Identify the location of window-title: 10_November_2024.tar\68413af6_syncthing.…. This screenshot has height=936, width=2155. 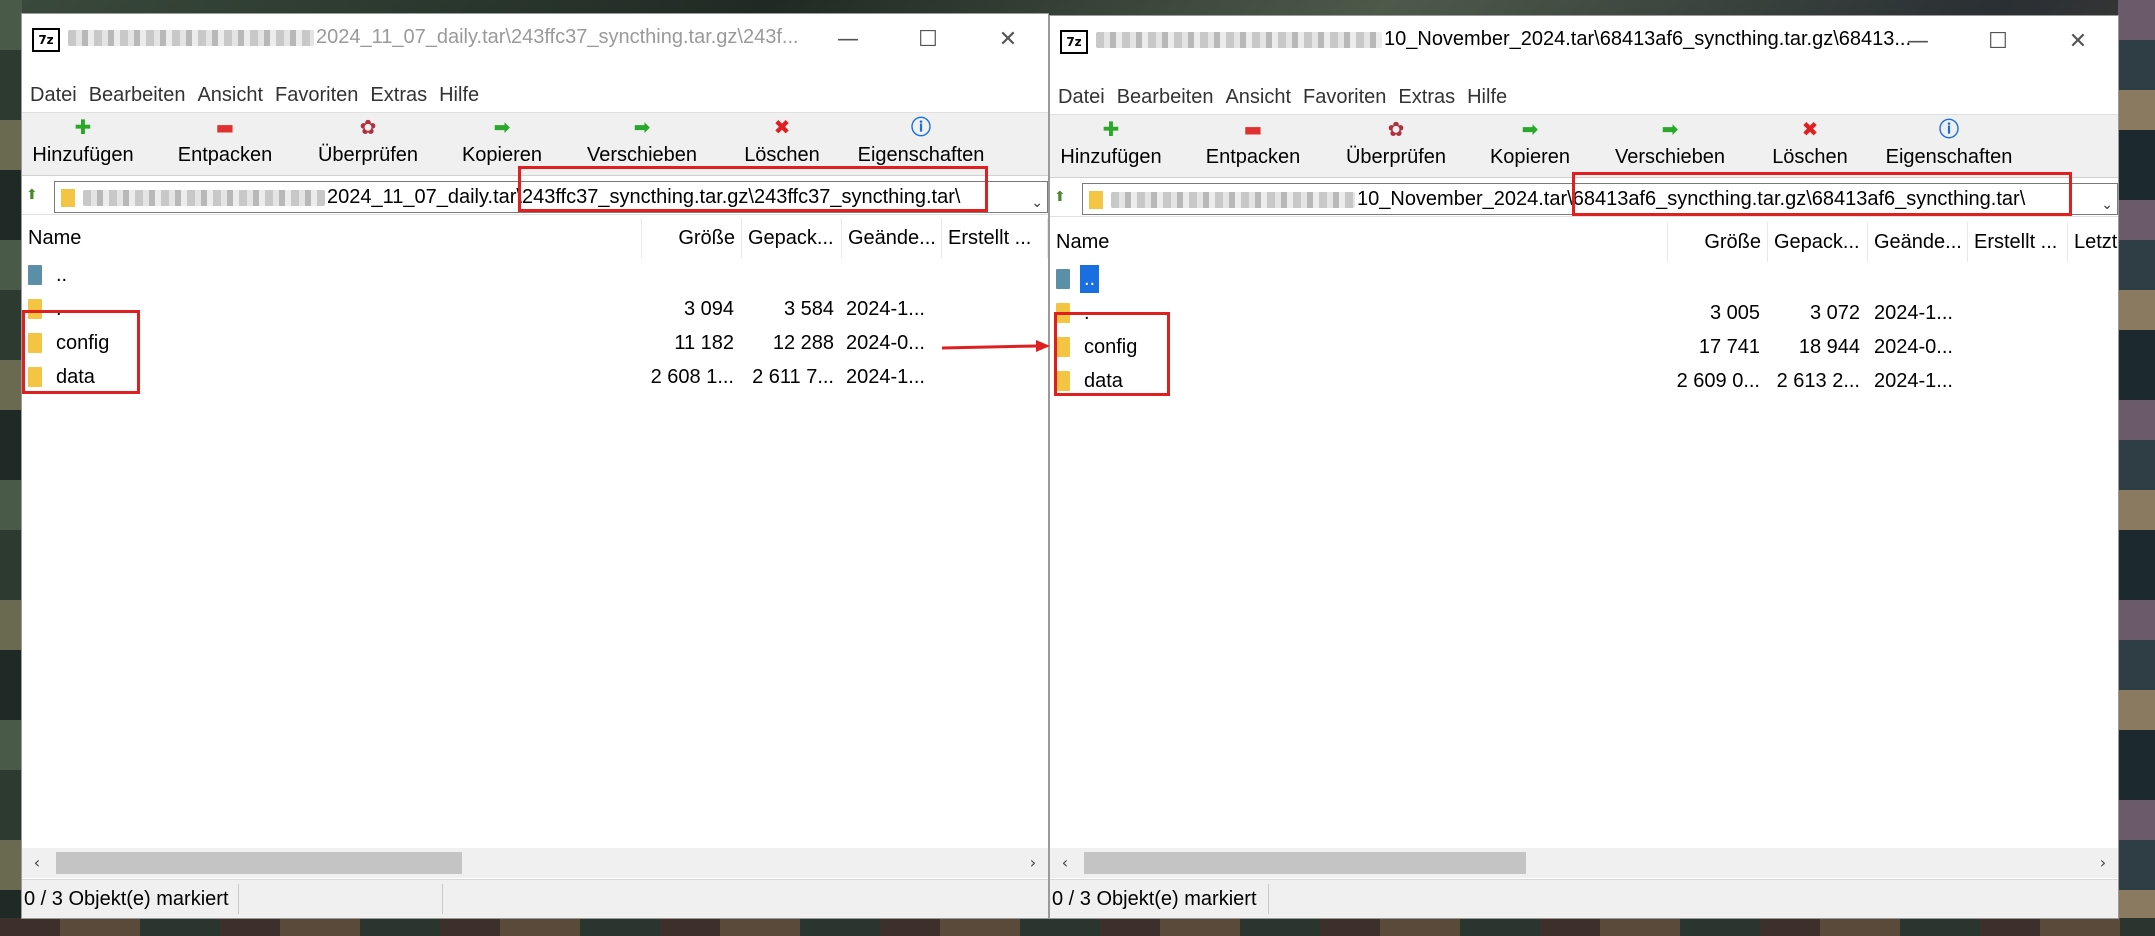
(1506, 39).